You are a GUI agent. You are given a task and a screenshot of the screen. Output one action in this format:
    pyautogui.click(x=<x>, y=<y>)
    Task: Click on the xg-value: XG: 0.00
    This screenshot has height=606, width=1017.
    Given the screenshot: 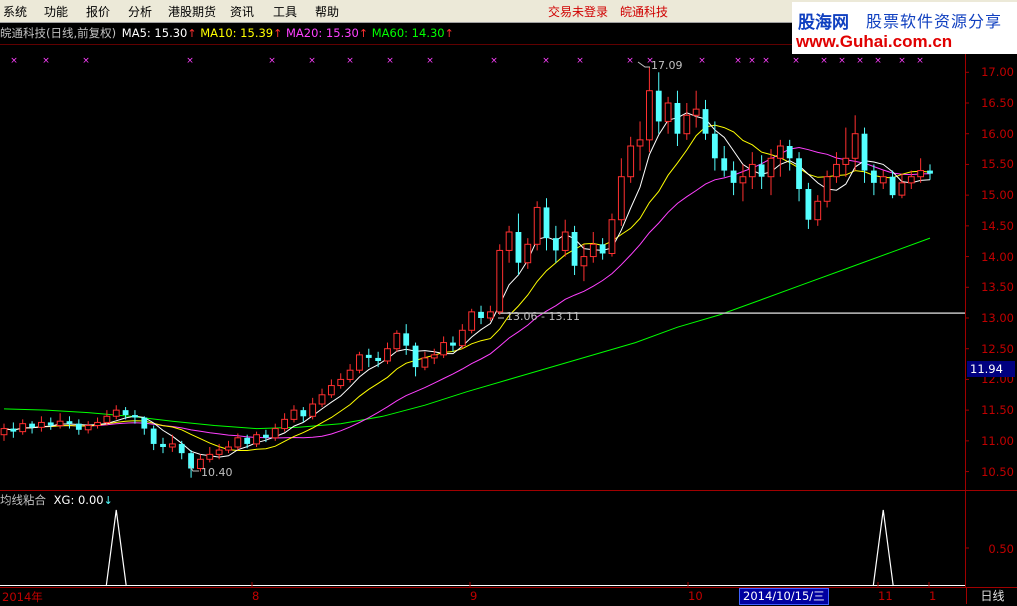 What is the action you would take?
    pyautogui.click(x=78, y=500)
    